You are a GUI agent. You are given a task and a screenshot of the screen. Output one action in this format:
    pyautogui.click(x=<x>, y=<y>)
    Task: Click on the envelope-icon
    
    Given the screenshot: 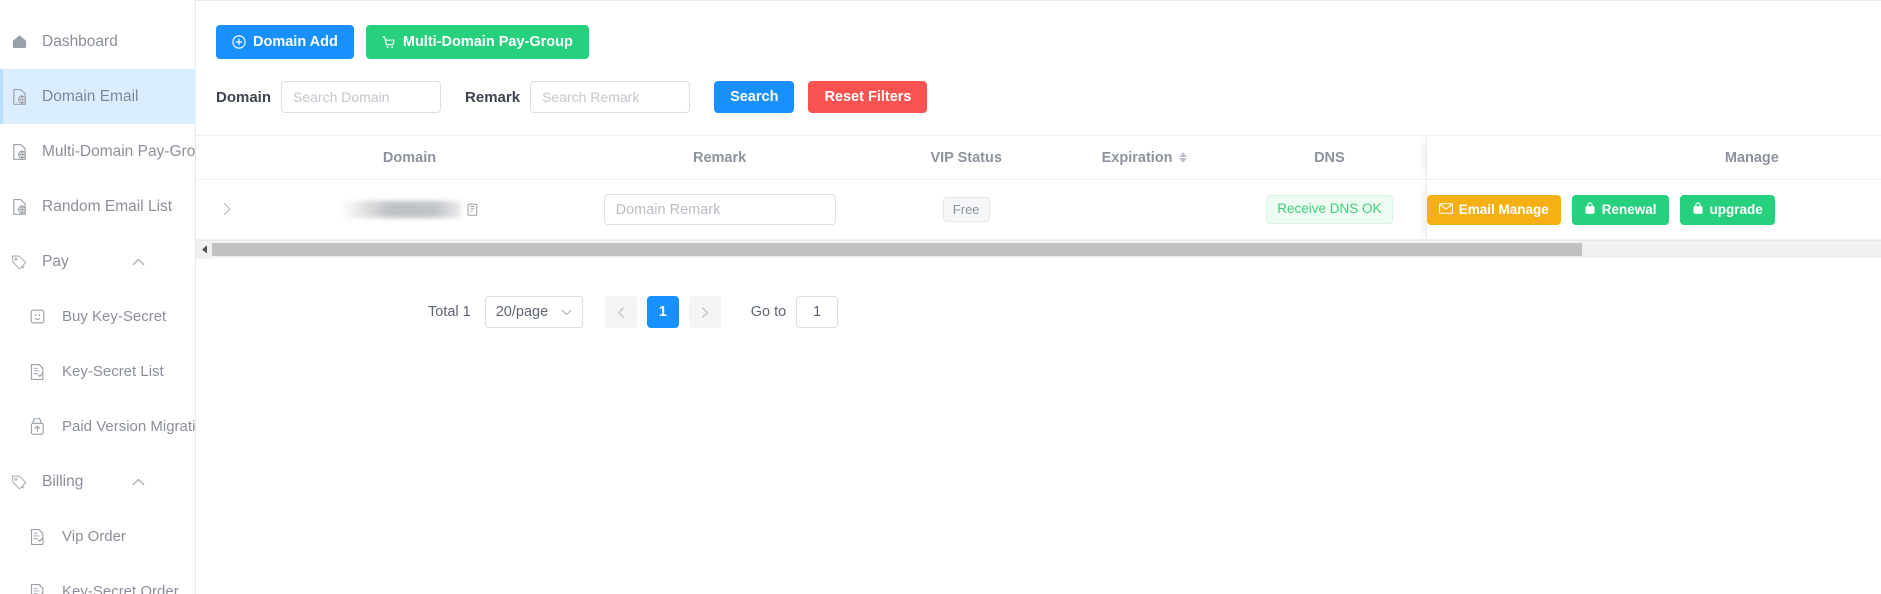 What is the action you would take?
    pyautogui.click(x=1445, y=210)
    